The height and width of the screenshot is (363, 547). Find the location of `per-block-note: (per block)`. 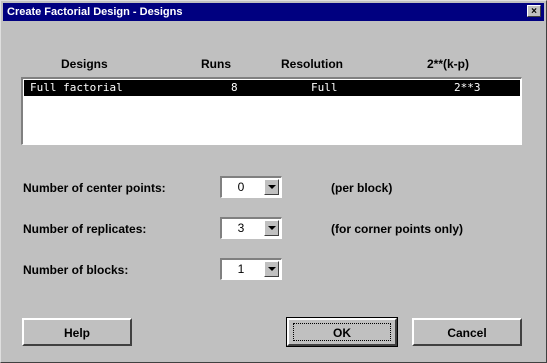

per-block-note: (per block) is located at coordinates (362, 188).